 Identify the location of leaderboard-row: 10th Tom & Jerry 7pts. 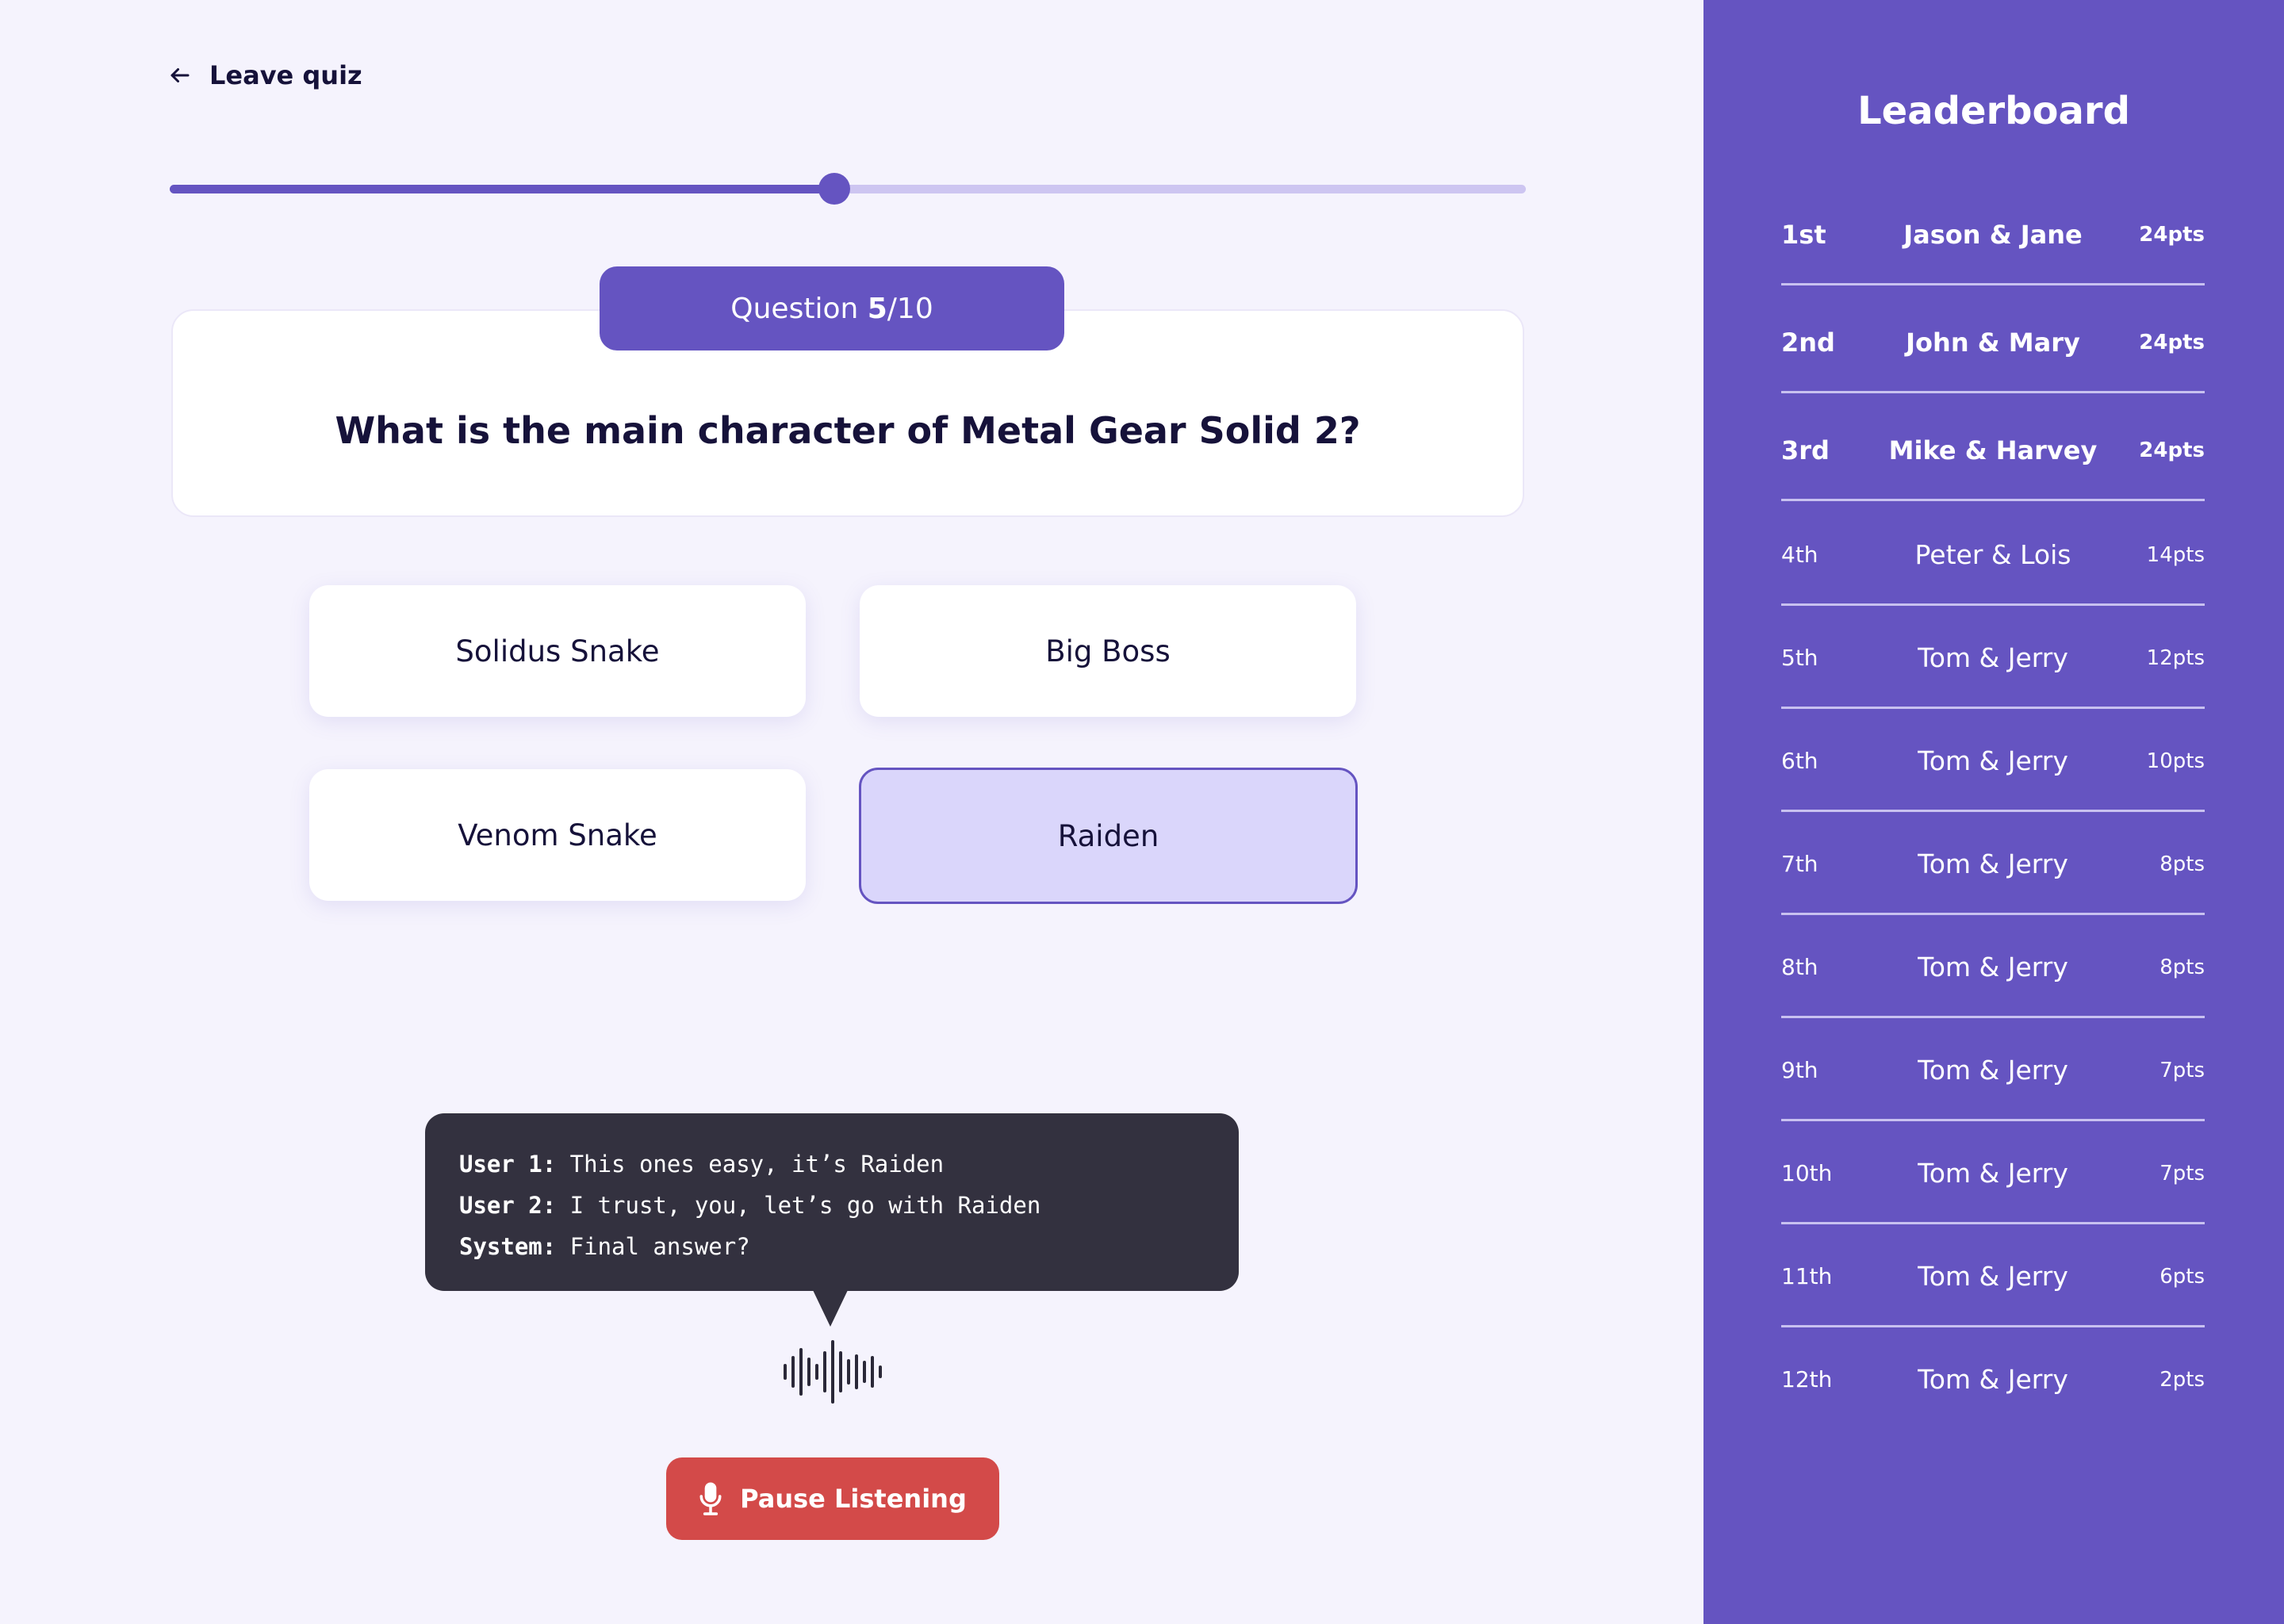
(1993, 1191).